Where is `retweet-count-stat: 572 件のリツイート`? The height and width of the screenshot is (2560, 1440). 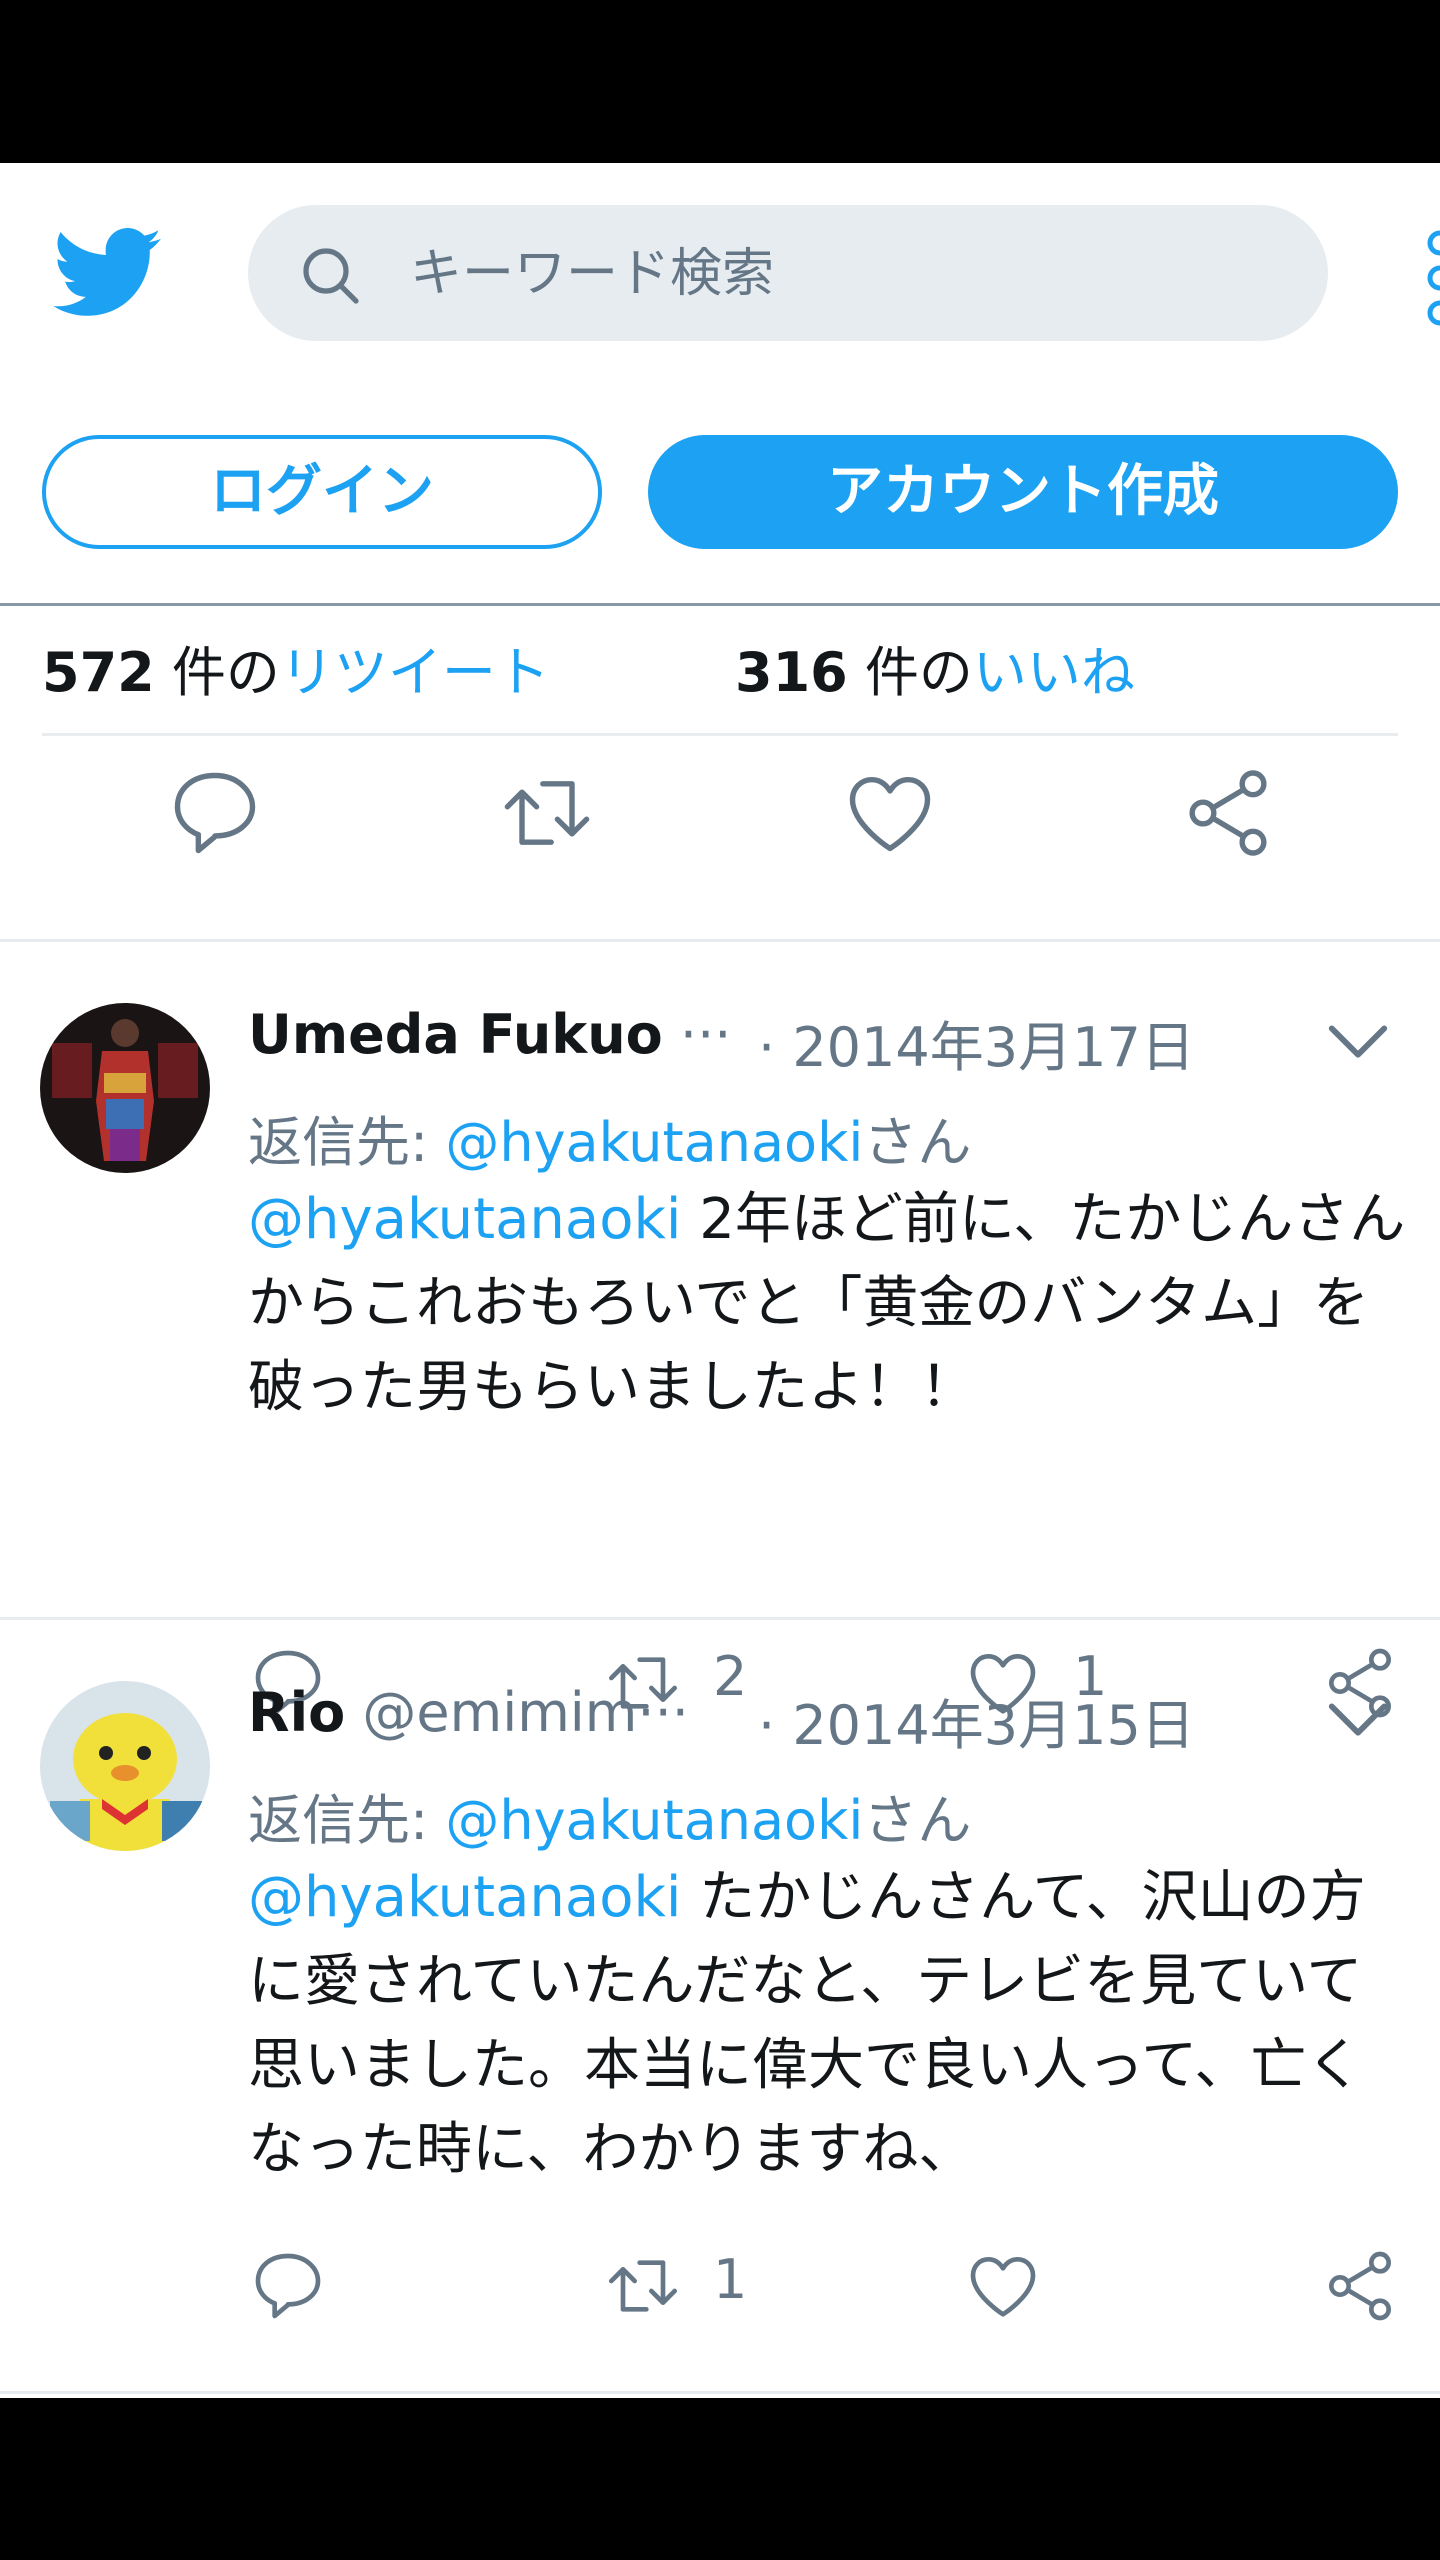
retweet-count-stat: 572 件のリツイート is located at coordinates (296, 665).